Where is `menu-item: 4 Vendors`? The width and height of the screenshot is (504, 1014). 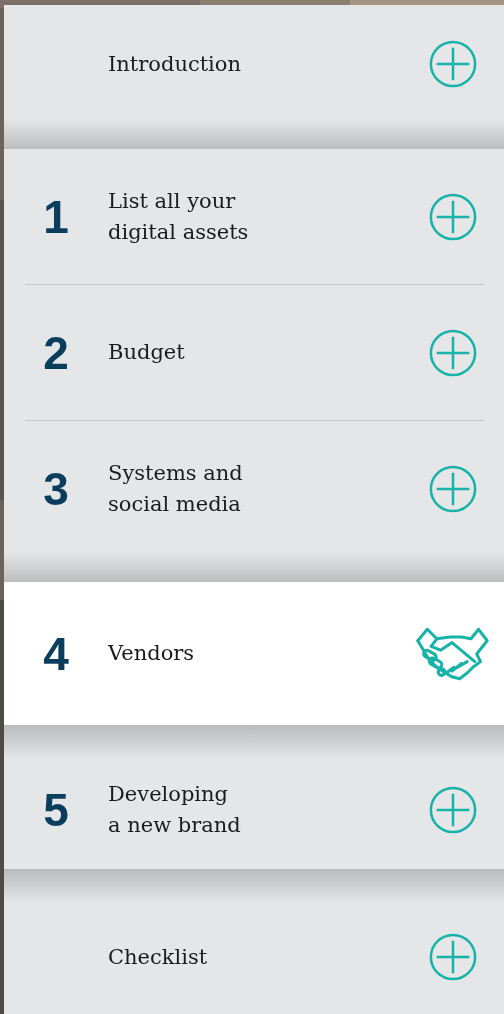
menu-item: 4 Vendors is located at coordinates (254, 653).